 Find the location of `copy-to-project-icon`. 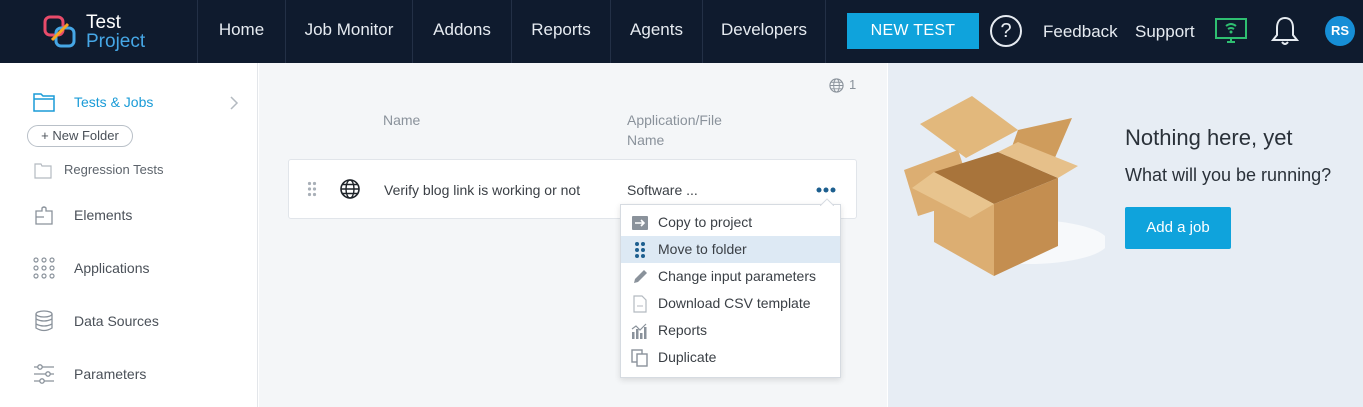

copy-to-project-icon is located at coordinates (640, 223).